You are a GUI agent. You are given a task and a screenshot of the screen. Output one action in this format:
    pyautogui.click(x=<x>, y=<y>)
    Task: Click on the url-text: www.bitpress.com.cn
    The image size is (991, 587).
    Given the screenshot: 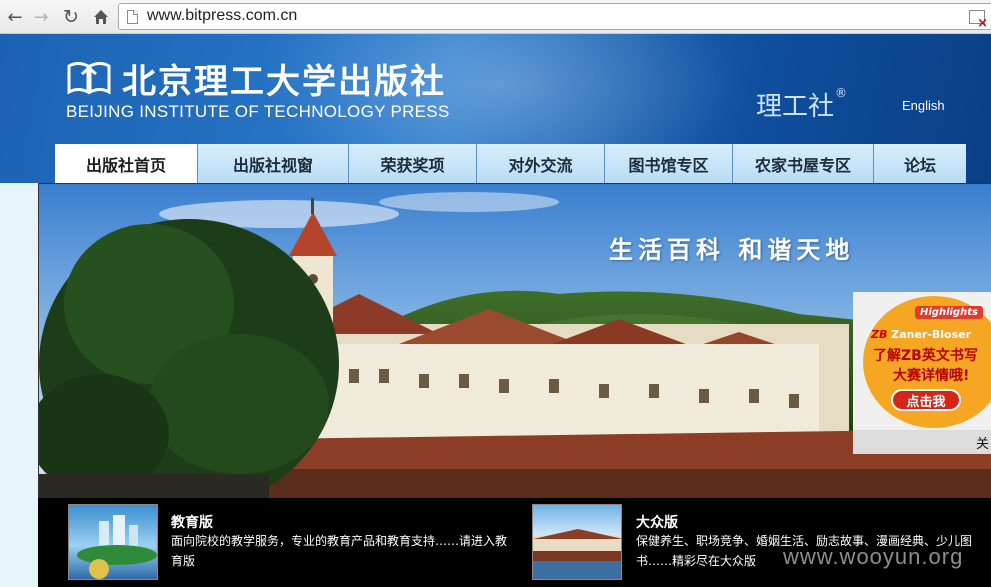 What is the action you would take?
    pyautogui.click(x=222, y=16)
    